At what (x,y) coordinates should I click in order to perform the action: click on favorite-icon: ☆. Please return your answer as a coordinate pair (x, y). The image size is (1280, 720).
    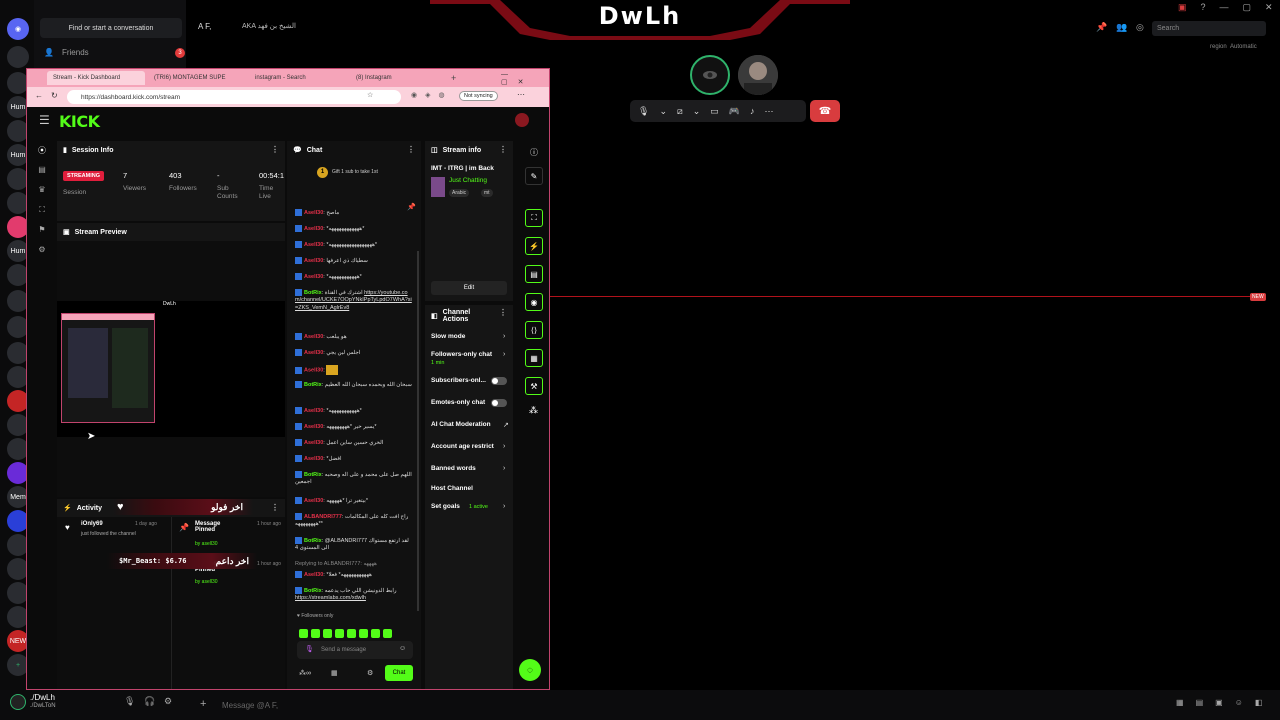
    Looking at the image, I should click on (370, 95).